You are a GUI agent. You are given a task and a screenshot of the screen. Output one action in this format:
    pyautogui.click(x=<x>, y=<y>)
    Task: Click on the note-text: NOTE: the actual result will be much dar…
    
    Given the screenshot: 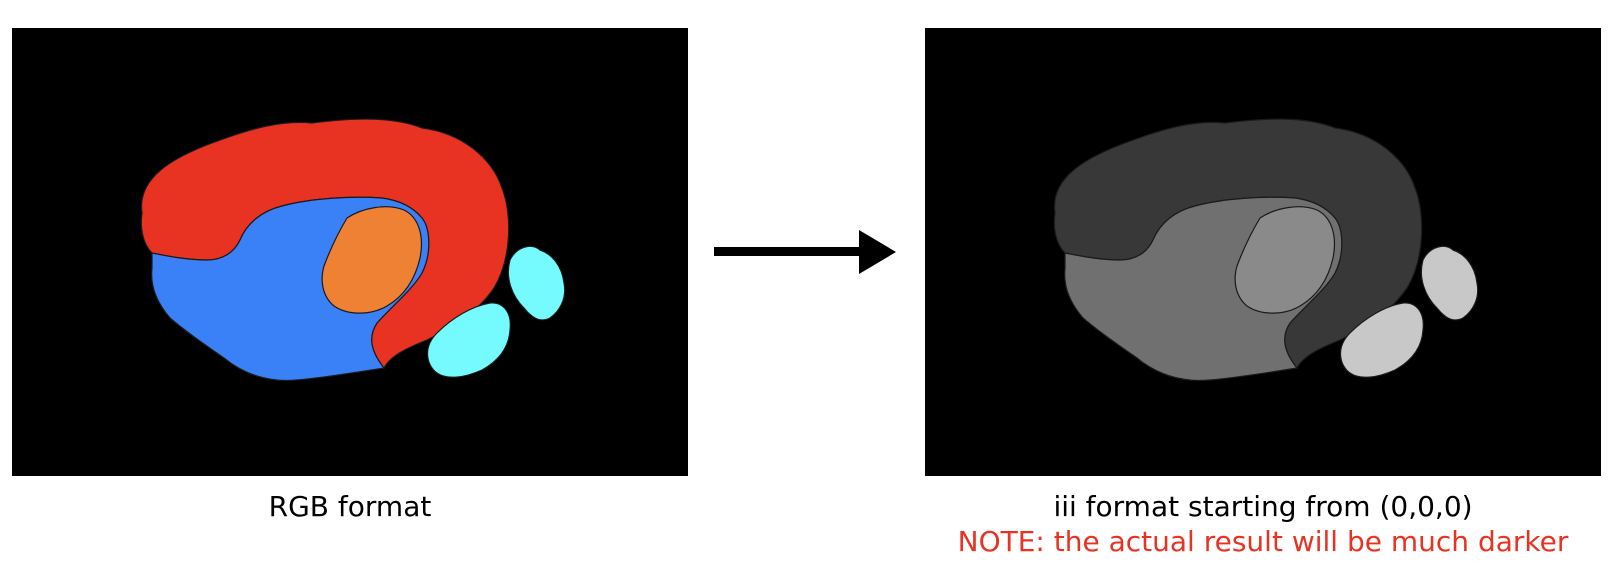 What is the action you would take?
    pyautogui.click(x=1263, y=541)
    